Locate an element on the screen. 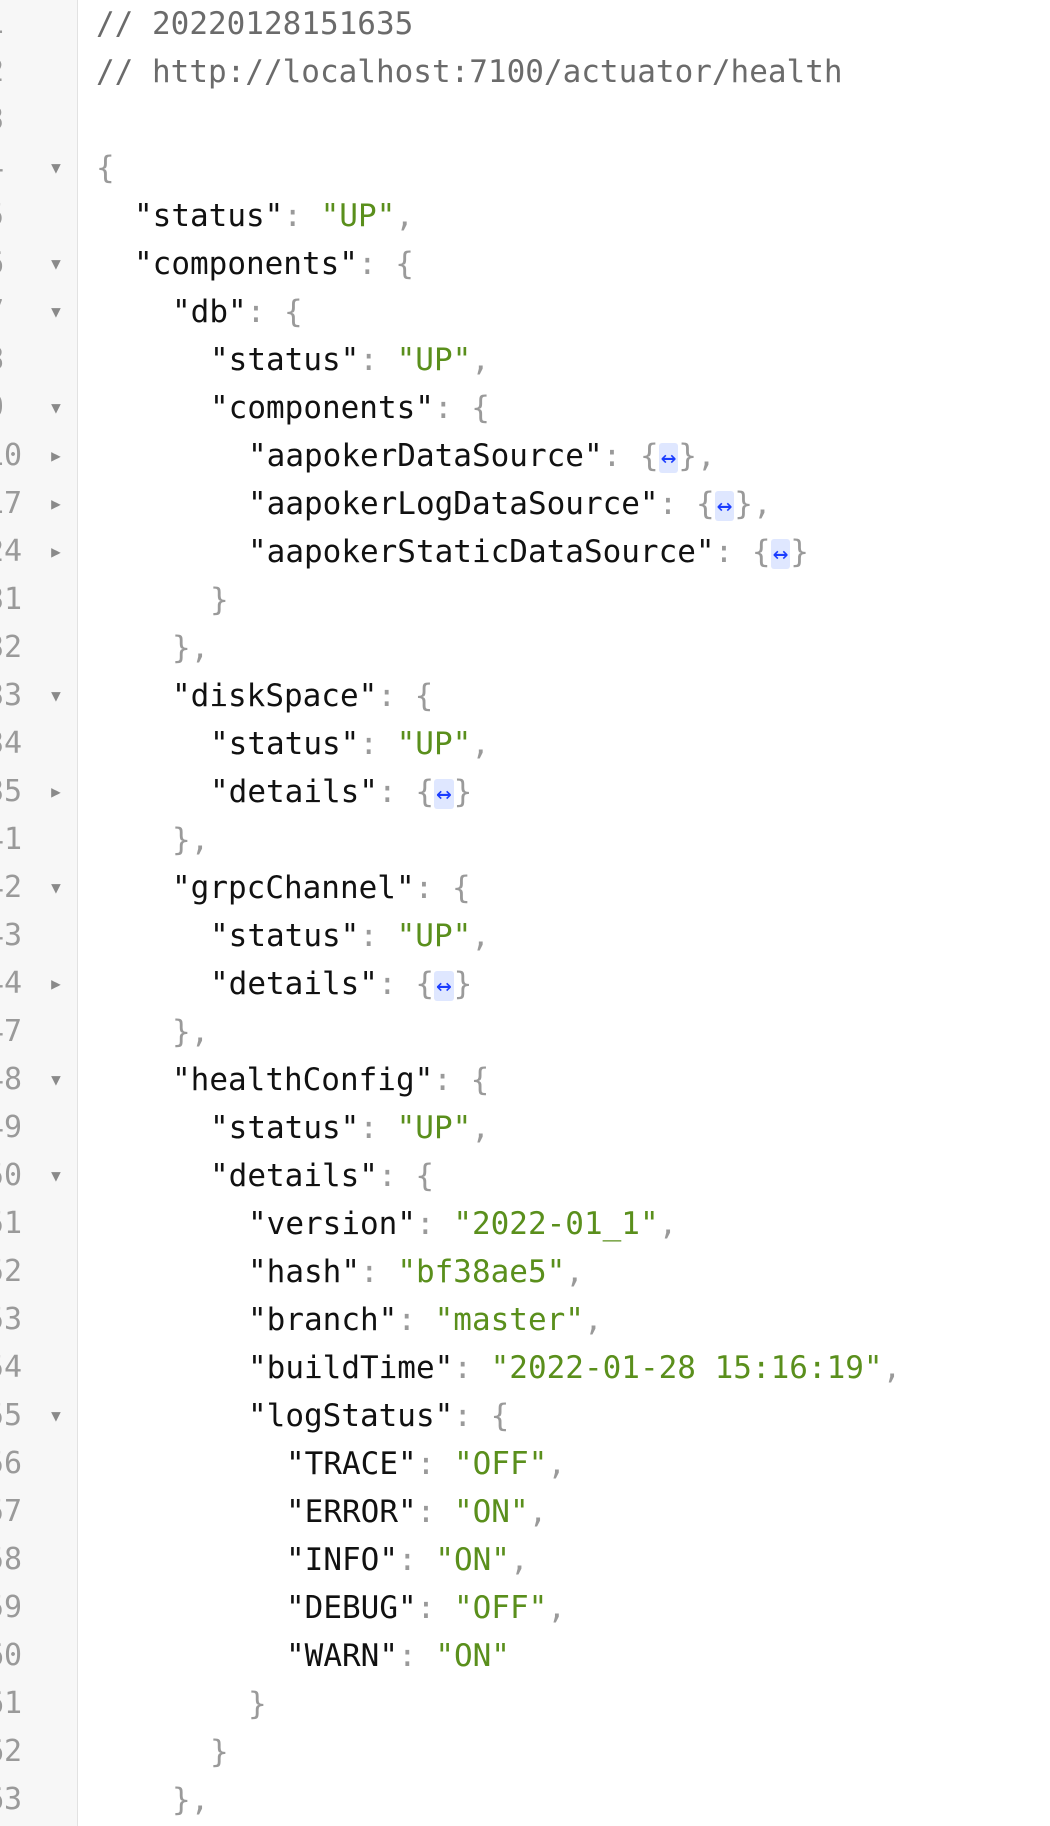  line-number: 6 is located at coordinates (13, 264).